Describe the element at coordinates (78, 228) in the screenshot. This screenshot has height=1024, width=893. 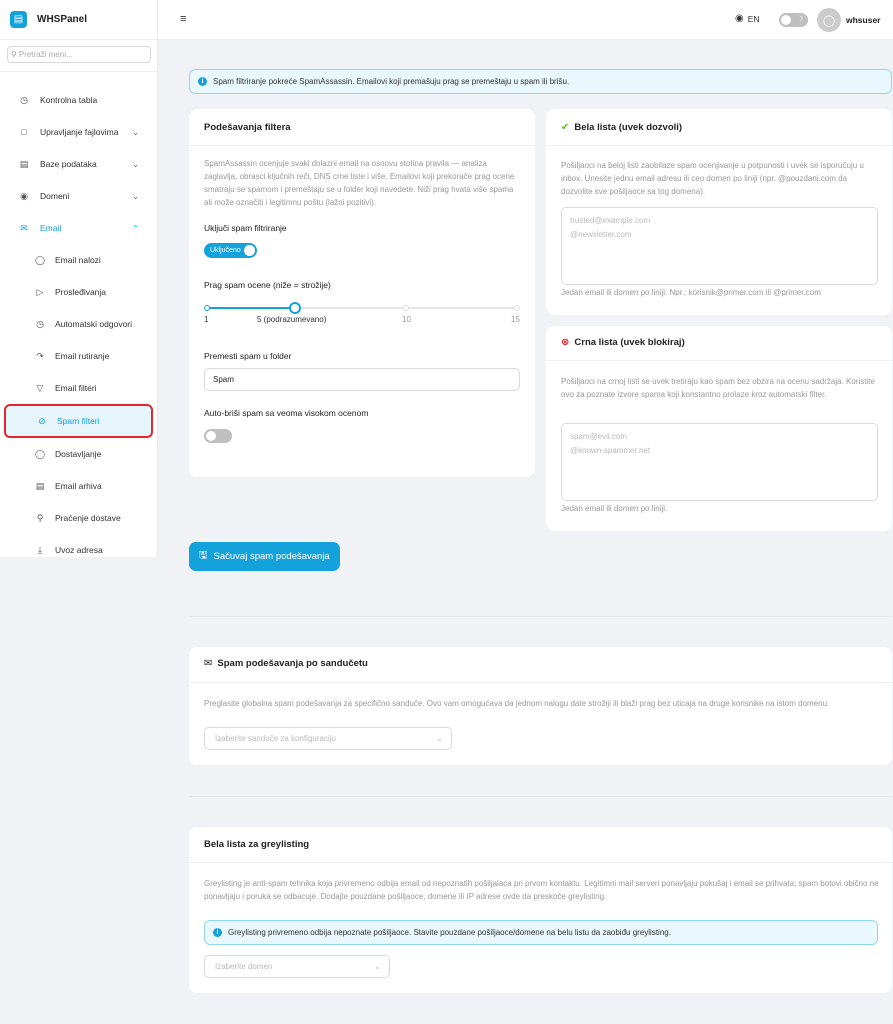
I see `sidebar-item-email: ✉ Email ⌃` at that location.